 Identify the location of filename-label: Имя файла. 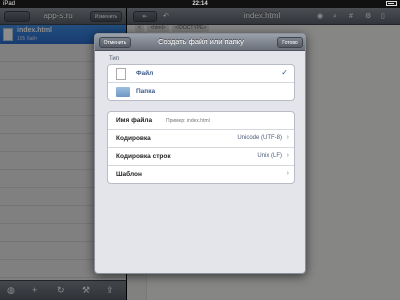
(134, 120).